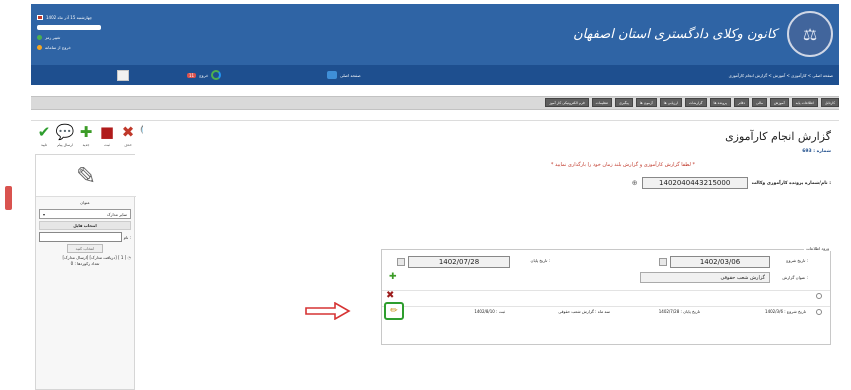 This screenshot has height=390, width=851. I want to click on comment-button: 💬 ارسال پیام, so click(65, 134).